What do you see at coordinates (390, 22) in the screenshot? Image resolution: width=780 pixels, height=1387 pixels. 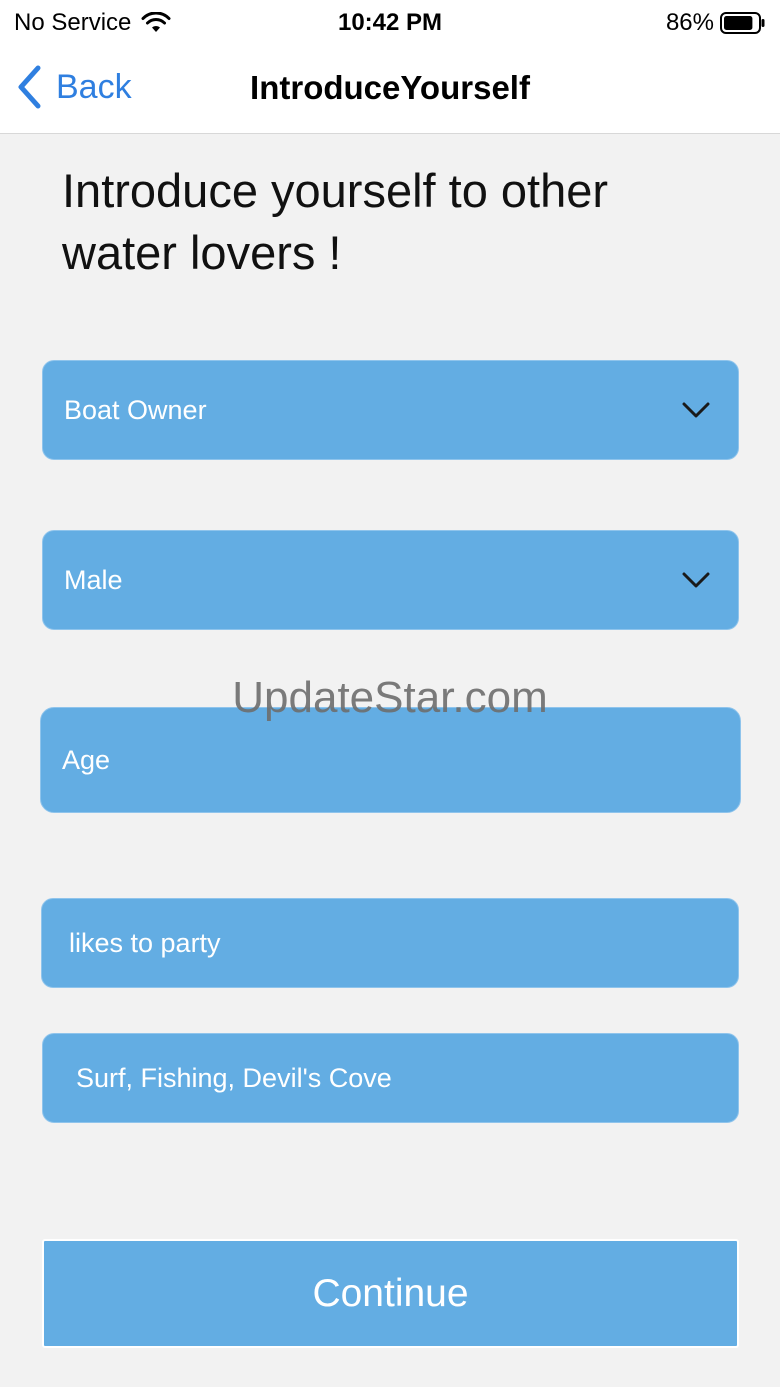 I see `status-time: 10:42 PM` at bounding box center [390, 22].